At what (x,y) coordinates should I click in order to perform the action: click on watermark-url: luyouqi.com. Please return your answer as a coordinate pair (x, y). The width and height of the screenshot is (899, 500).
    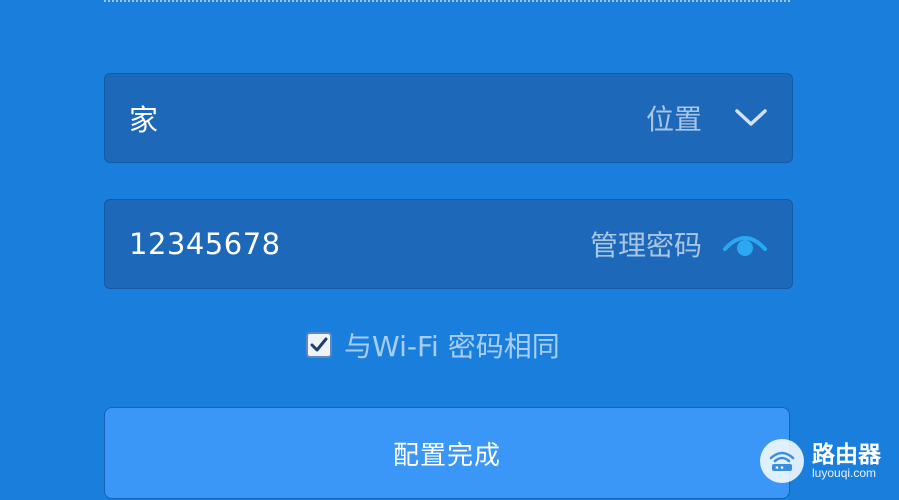
    Looking at the image, I should click on (844, 472).